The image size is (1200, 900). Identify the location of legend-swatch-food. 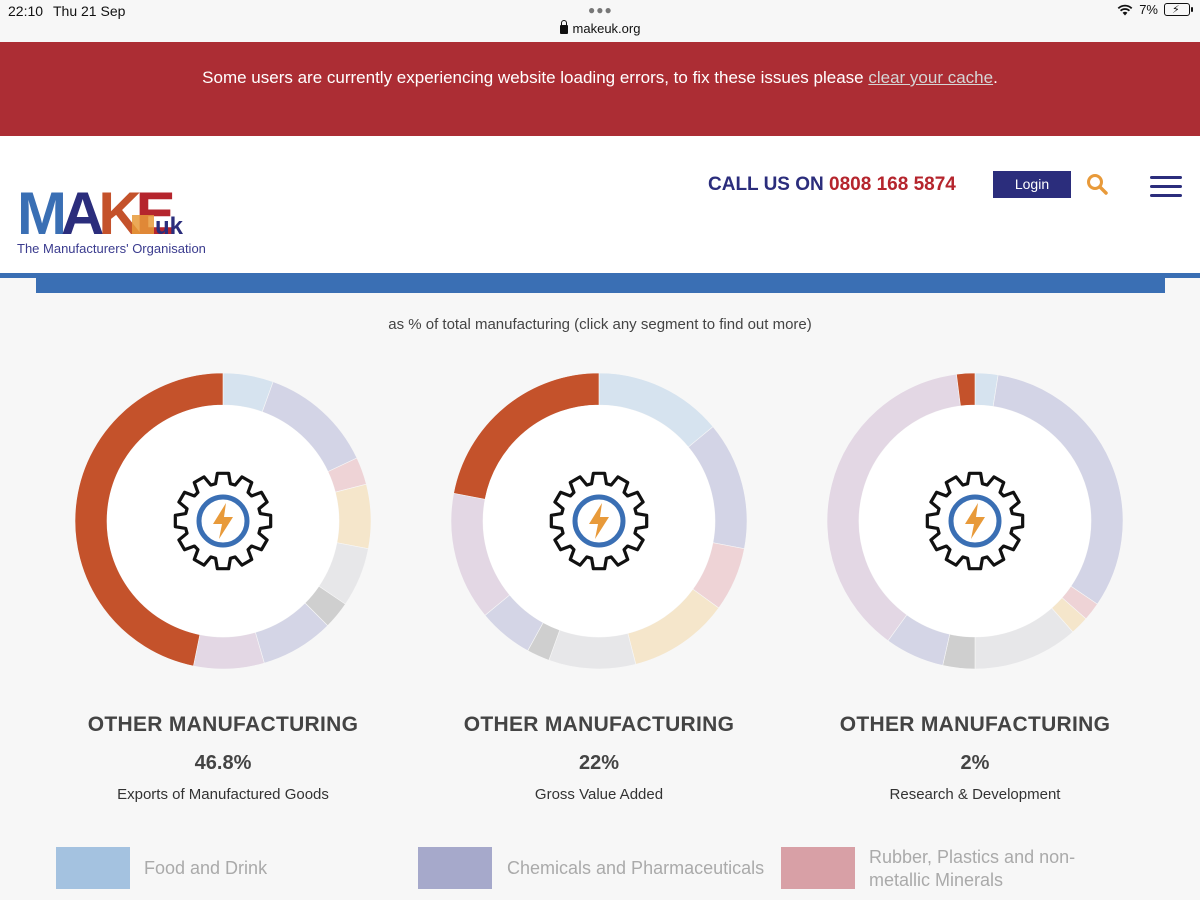
(93, 868).